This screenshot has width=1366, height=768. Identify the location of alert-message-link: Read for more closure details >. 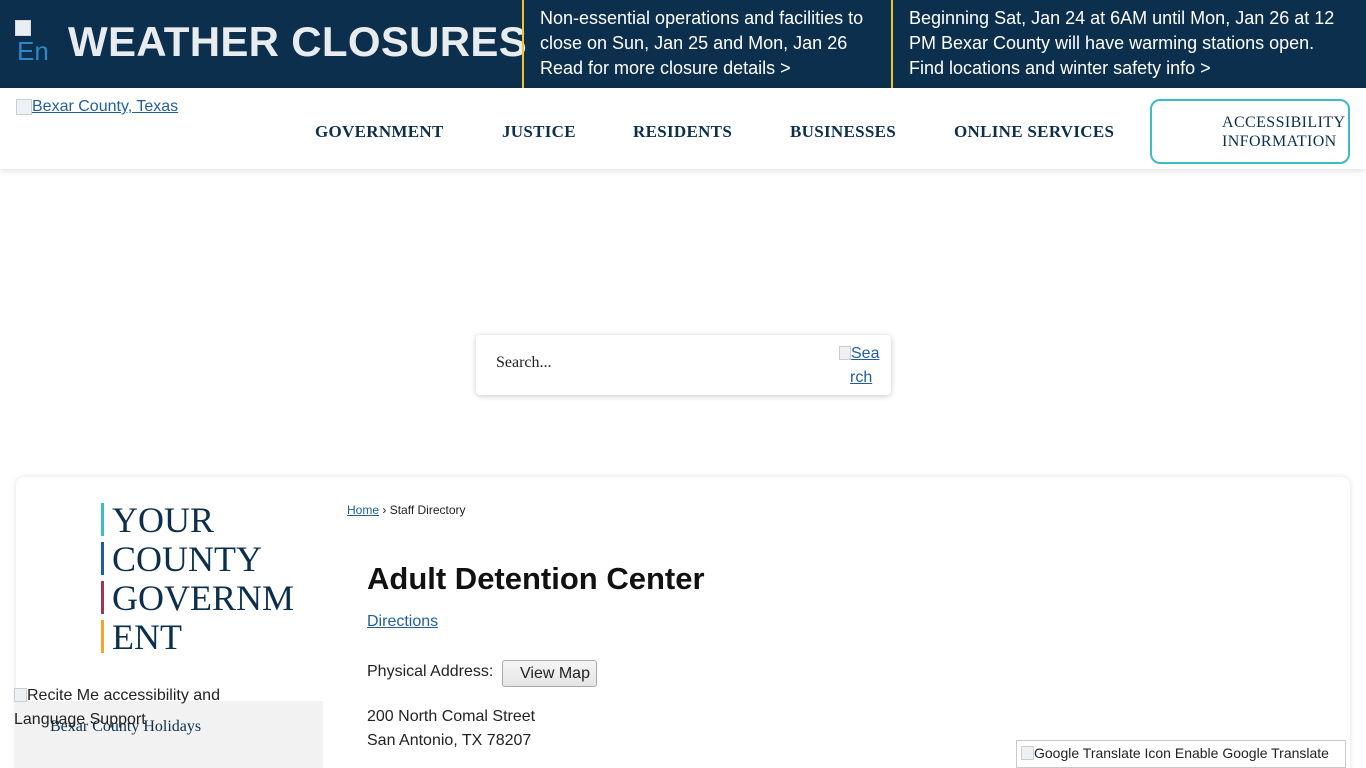
(701, 68).